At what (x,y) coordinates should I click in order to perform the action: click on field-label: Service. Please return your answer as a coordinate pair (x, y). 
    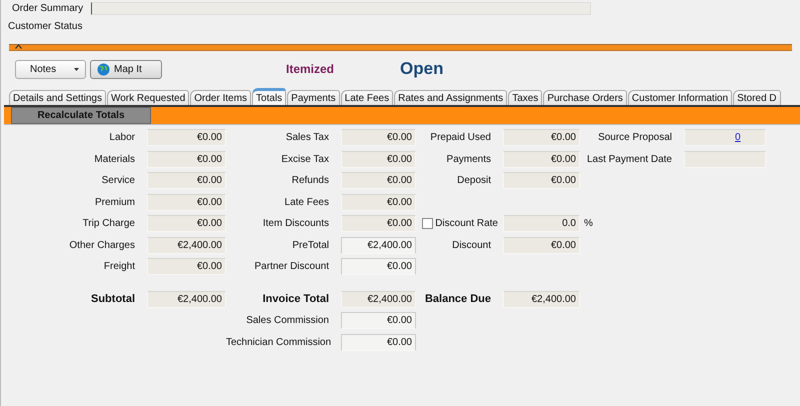
    Looking at the image, I should click on (118, 180).